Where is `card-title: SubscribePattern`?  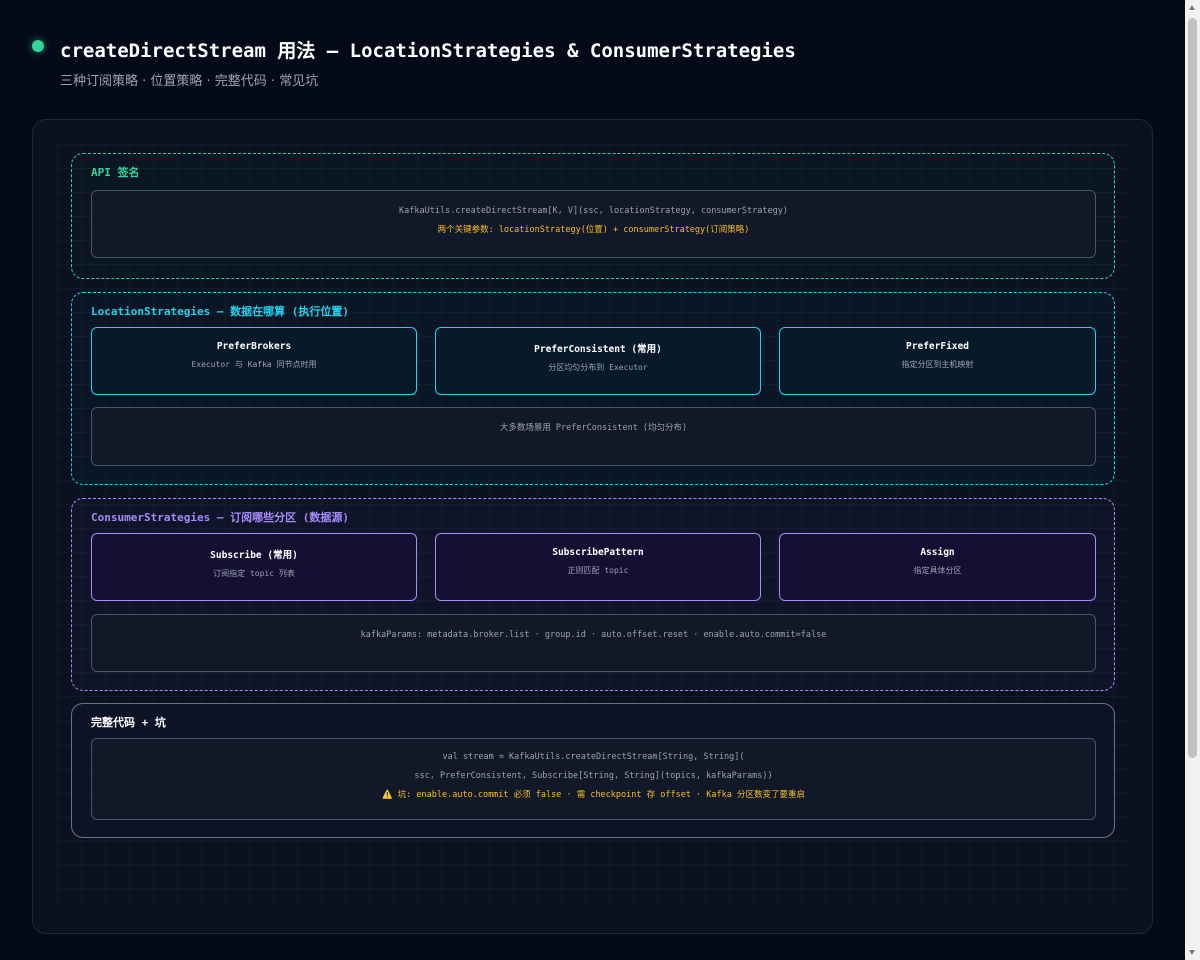
card-title: SubscribePattern is located at coordinates (598, 552).